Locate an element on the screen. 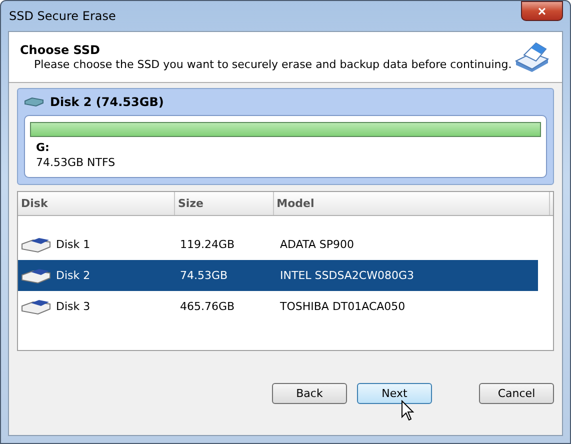 The height and width of the screenshot is (444, 571). table-cell-text: 74.53GB is located at coordinates (204, 275).